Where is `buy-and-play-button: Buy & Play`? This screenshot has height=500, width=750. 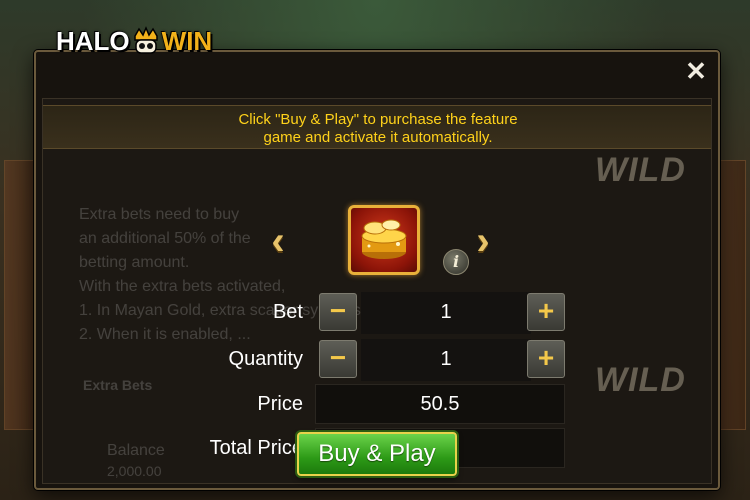 buy-and-play-button: Buy & Play is located at coordinates (377, 454).